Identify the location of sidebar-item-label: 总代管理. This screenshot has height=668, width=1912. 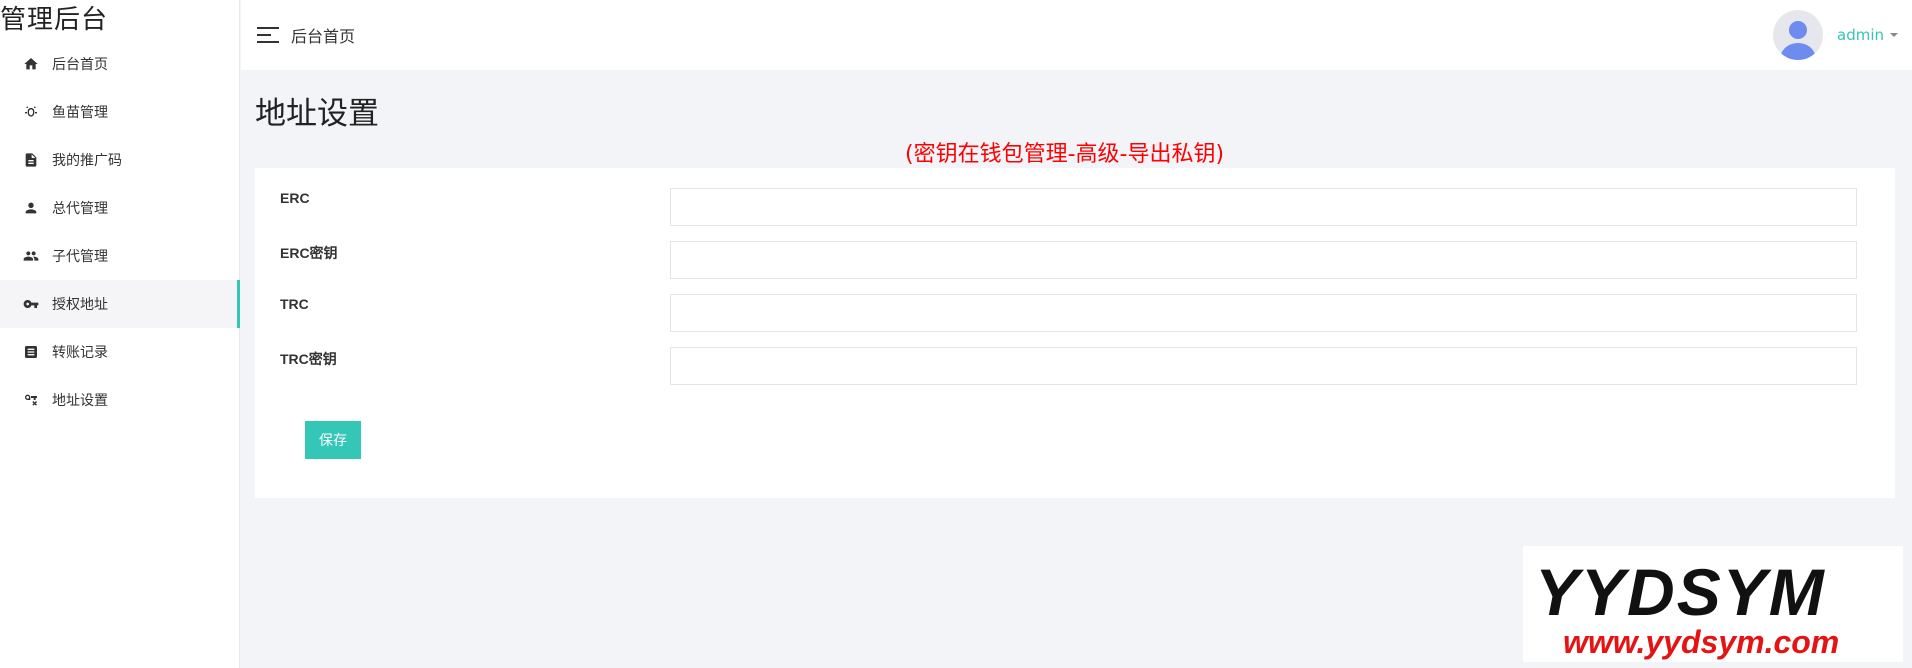
(80, 209).